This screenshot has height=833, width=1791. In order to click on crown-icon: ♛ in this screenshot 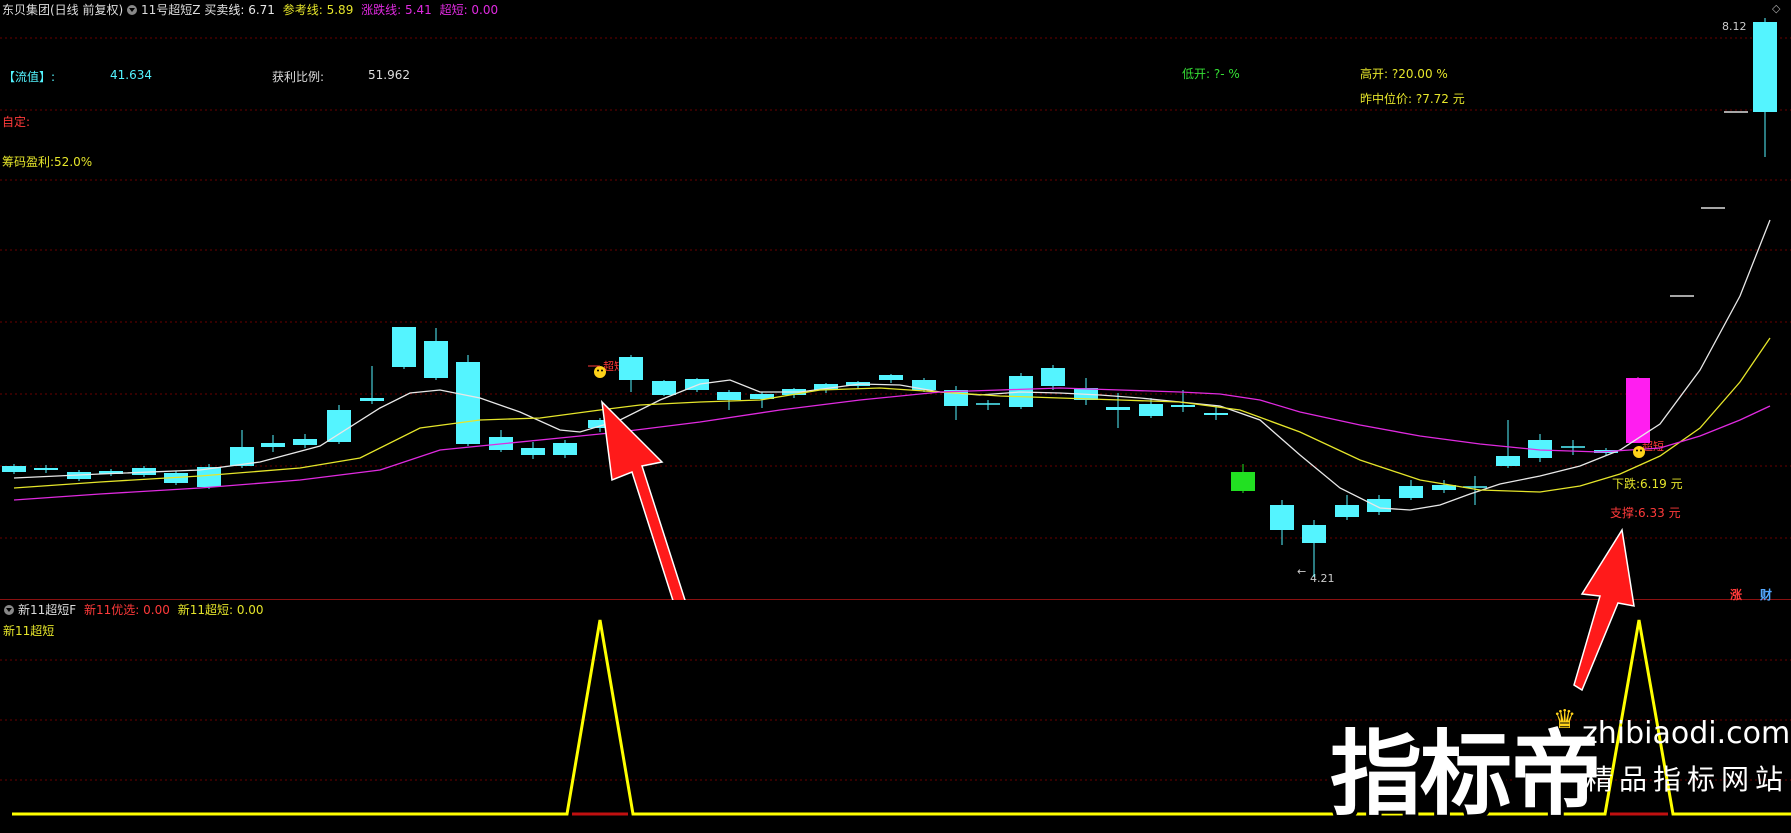, I will do `click(1565, 720)`.